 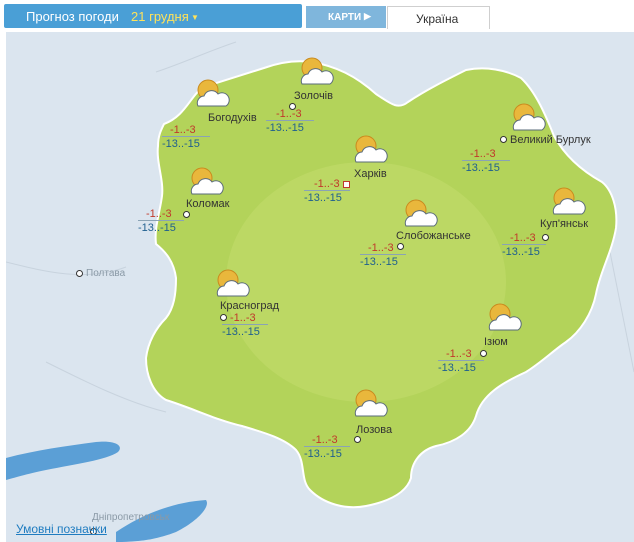 I want to click on date-selector: 21 грудня, so click(x=160, y=16).